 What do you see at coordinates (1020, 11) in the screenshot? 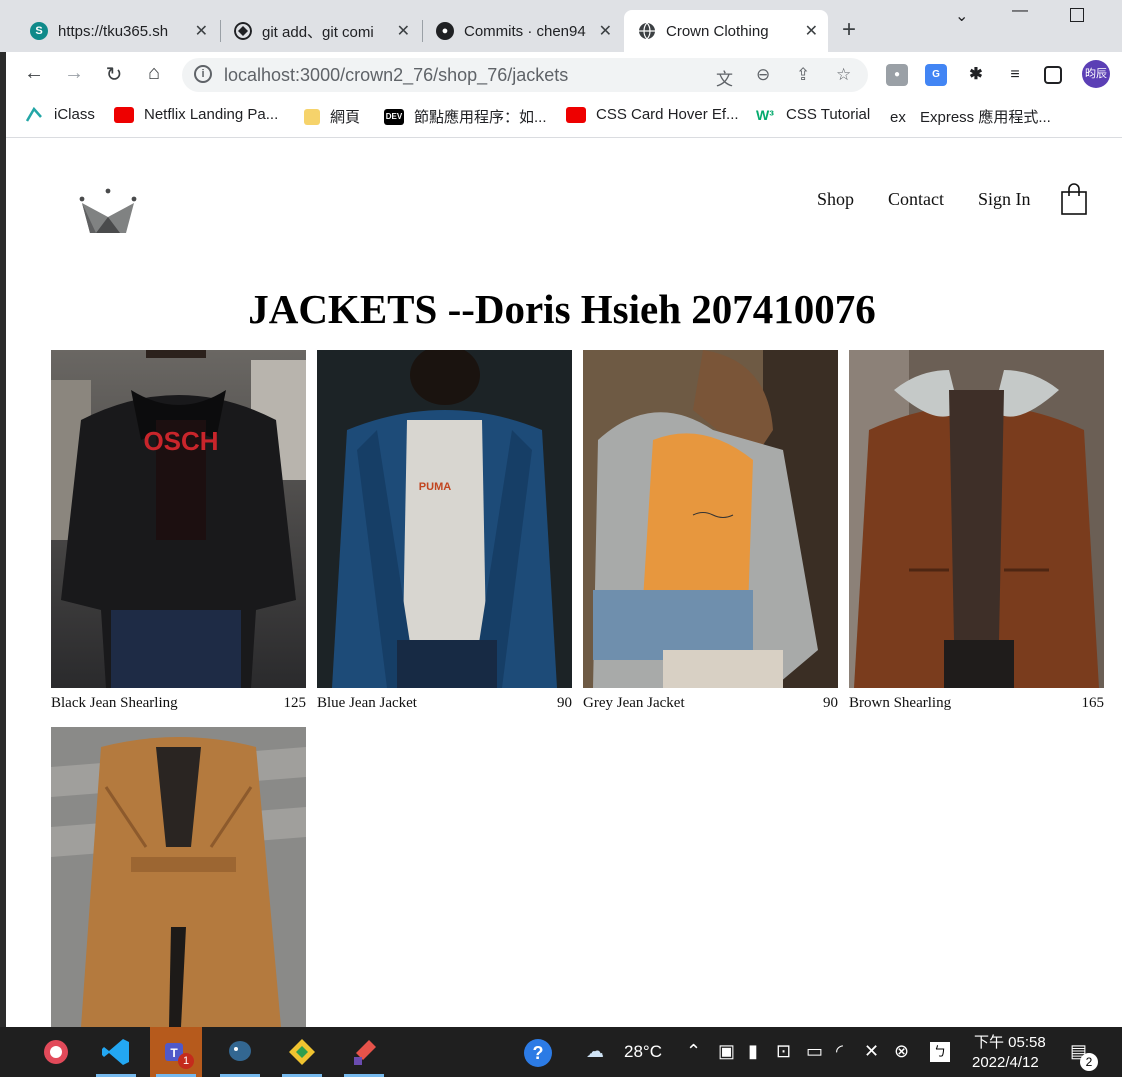
I see `minimize-icon: —` at bounding box center [1020, 11].